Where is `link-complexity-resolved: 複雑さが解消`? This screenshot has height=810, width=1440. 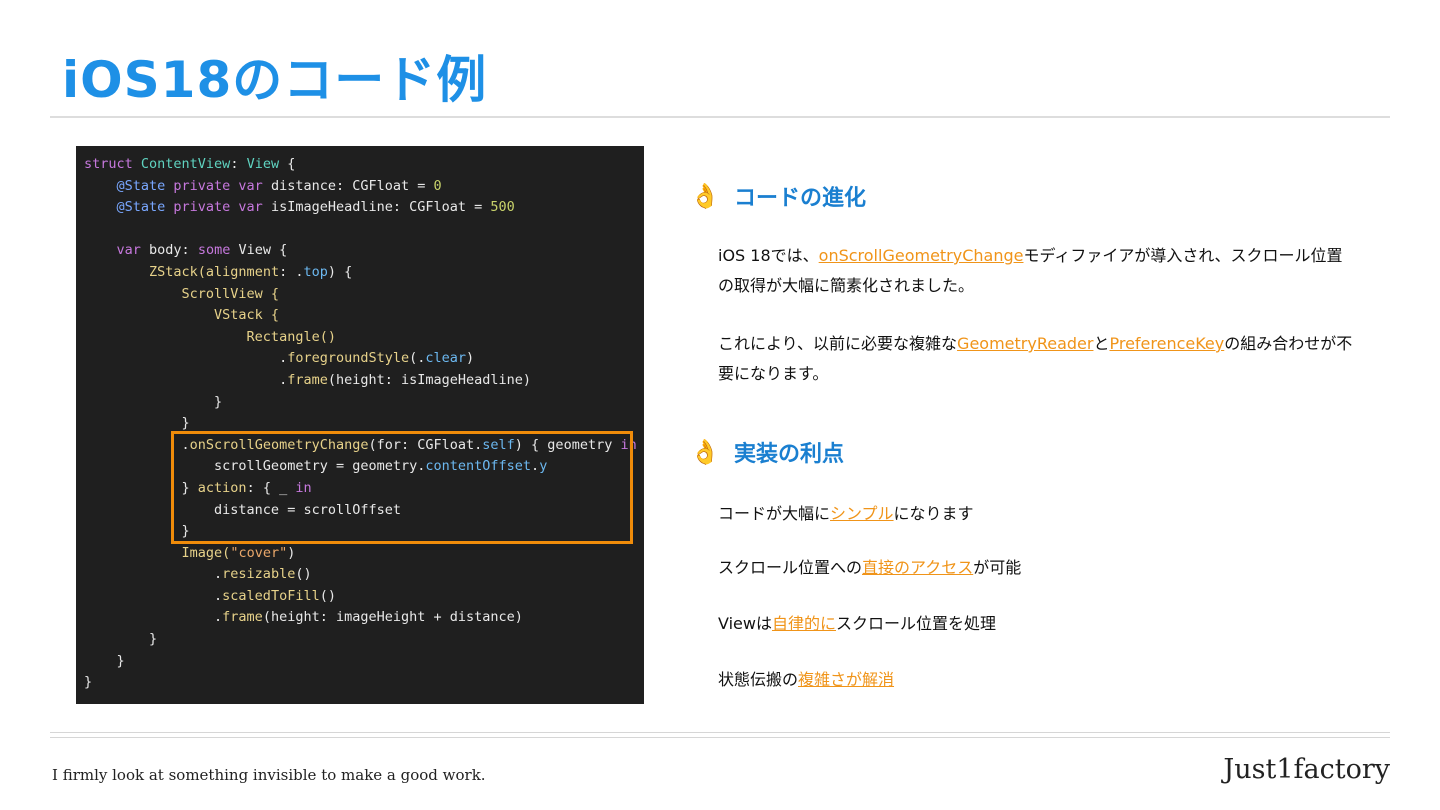
link-complexity-resolved: 複雑さが解消 is located at coordinates (846, 679).